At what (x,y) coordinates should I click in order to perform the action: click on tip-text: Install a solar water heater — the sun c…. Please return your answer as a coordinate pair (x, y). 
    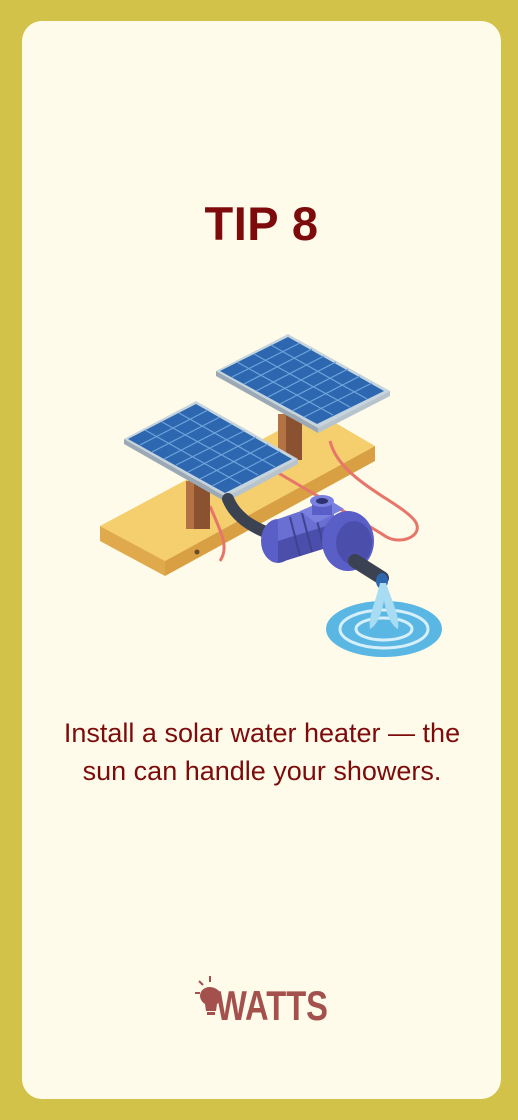
    Looking at the image, I should click on (262, 752).